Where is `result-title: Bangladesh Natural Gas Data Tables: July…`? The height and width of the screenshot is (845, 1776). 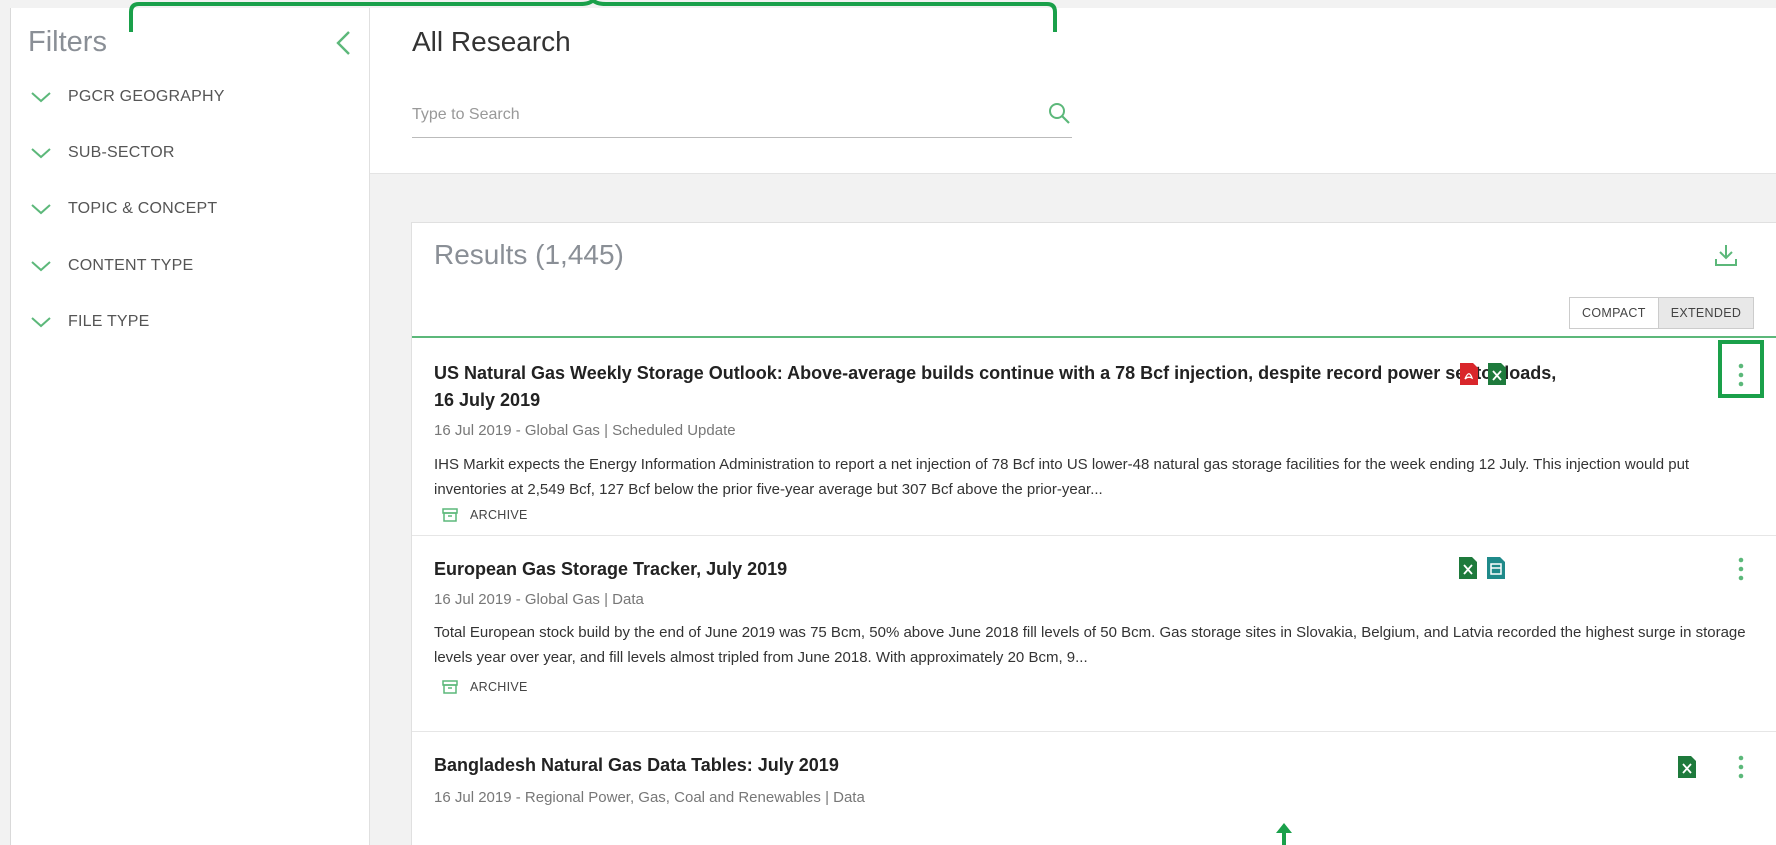
result-title: Bangladesh Natural Gas Data Tables: July… is located at coordinates (1004, 765).